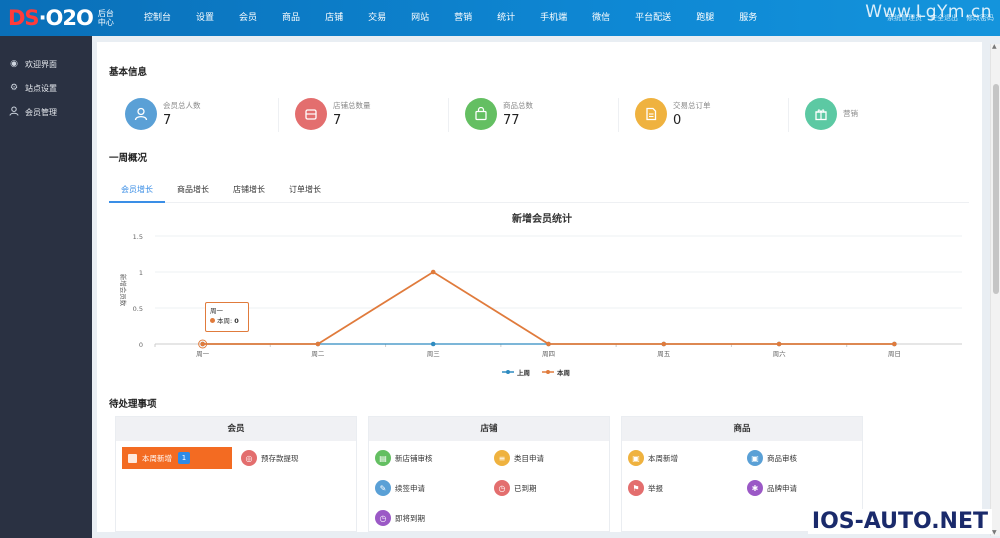 Image resolution: width=1000 pixels, height=538 pixels. What do you see at coordinates (651, 114) in the screenshot?
I see `order-icon` at bounding box center [651, 114].